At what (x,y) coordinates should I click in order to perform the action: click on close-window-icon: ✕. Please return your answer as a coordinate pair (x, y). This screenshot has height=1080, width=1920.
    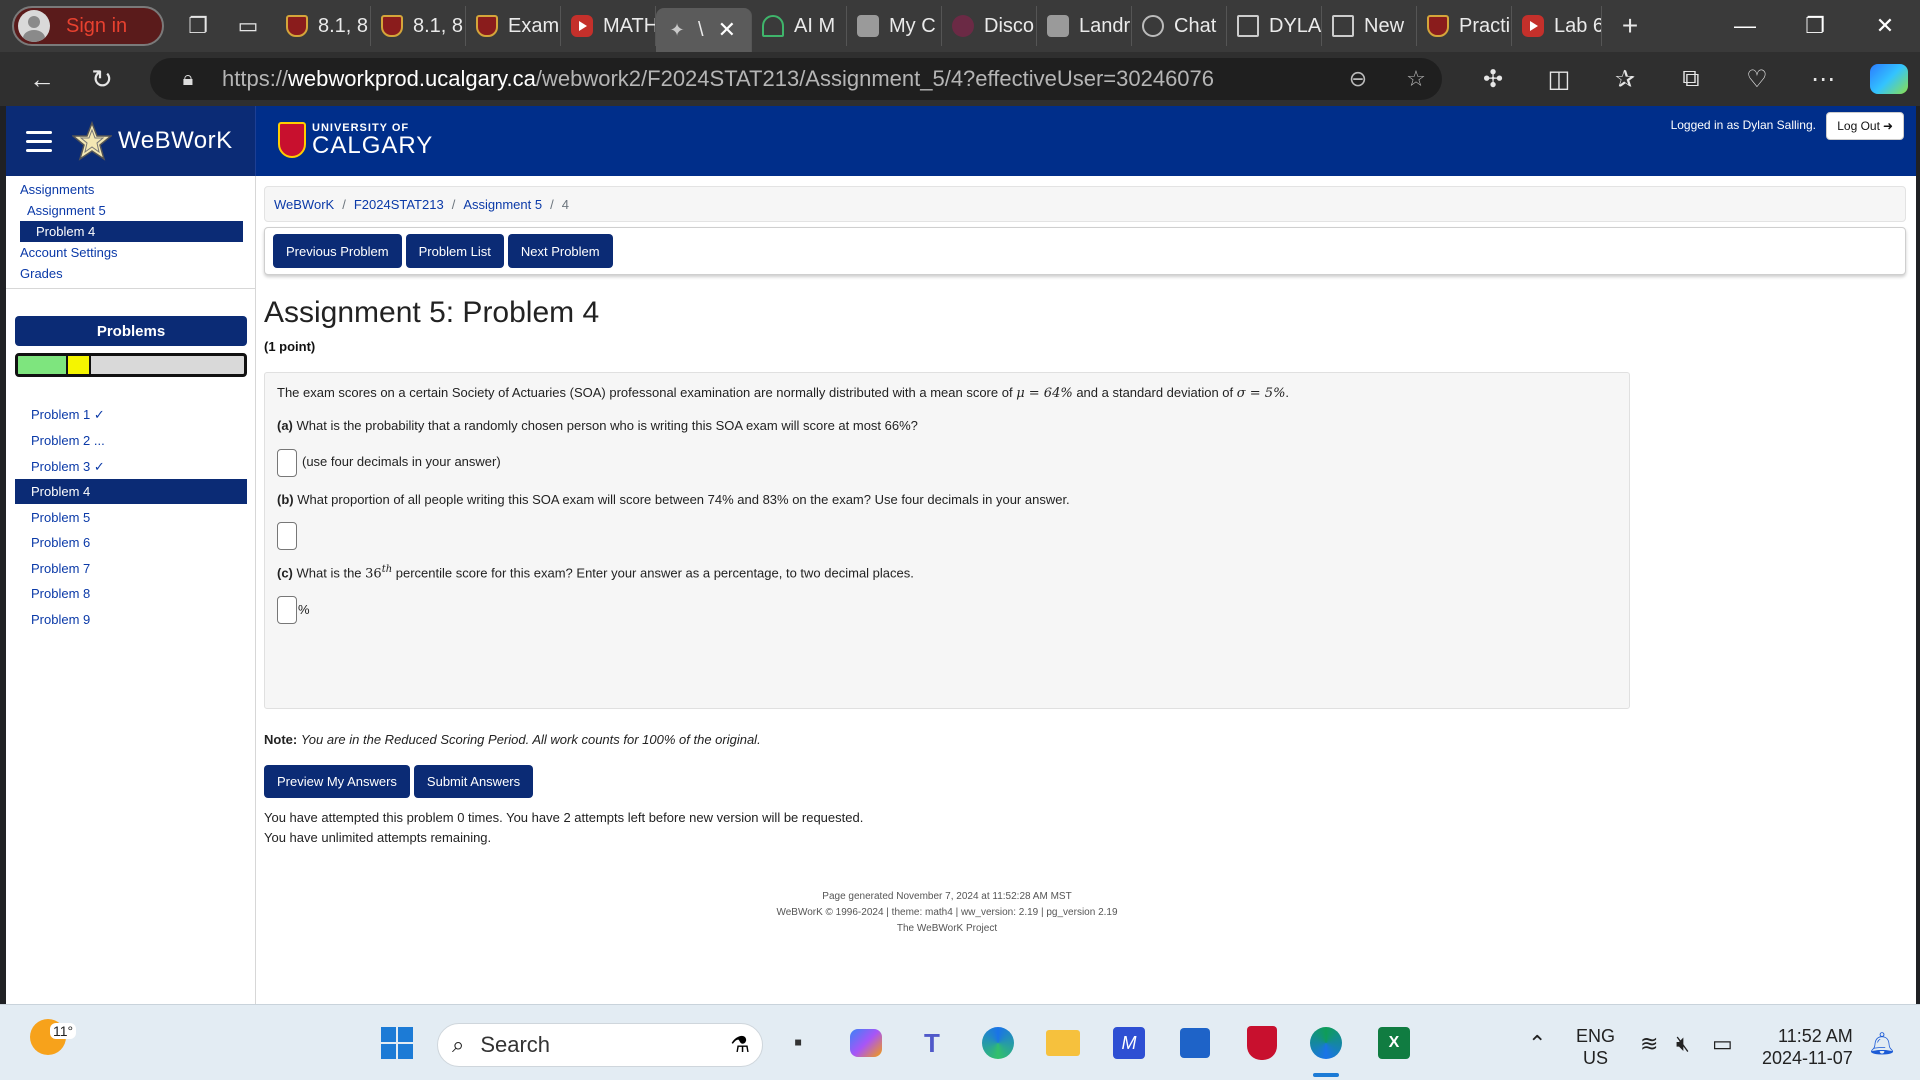
    Looking at the image, I should click on (1885, 26).